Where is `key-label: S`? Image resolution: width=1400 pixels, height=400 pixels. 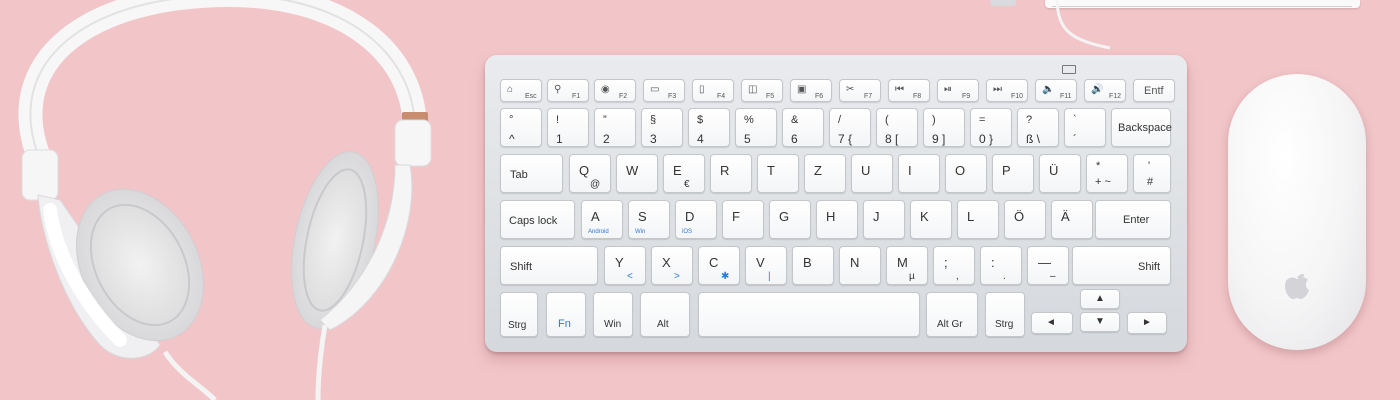
key-label: S is located at coordinates (642, 216).